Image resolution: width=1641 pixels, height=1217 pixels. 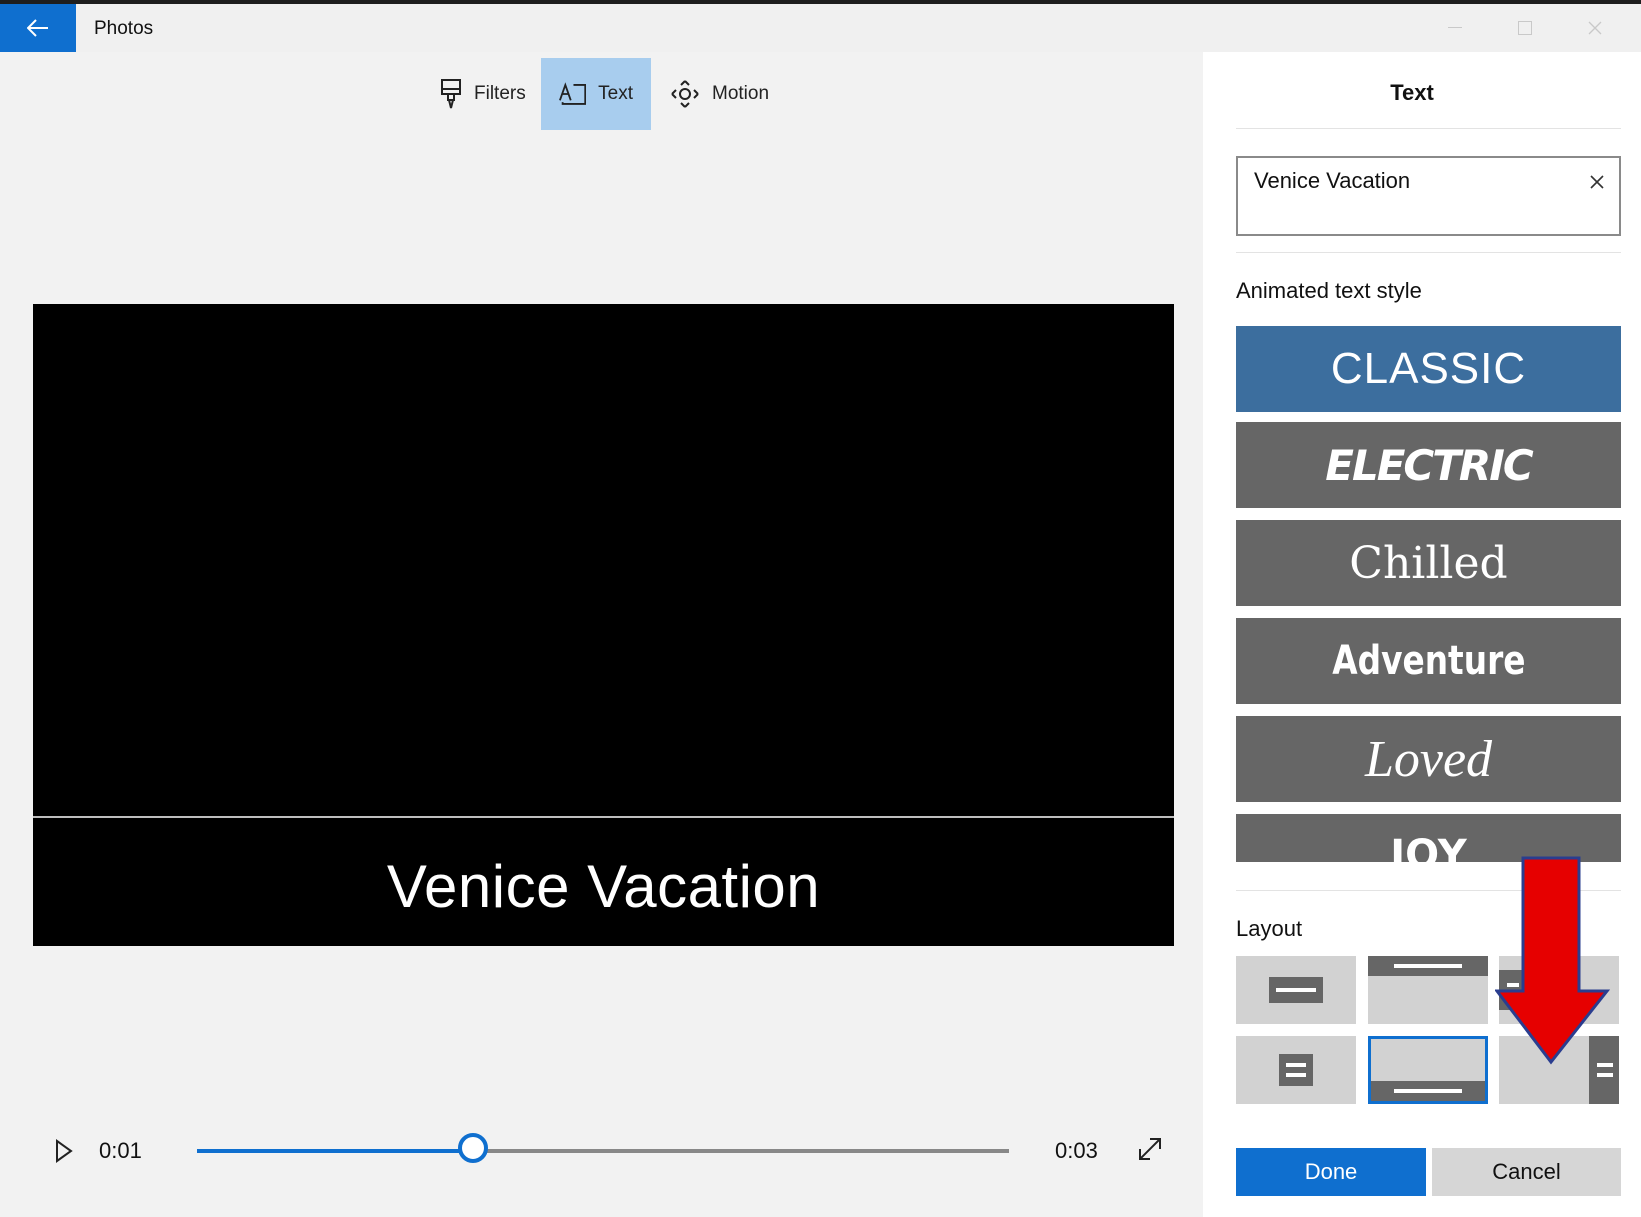 What do you see at coordinates (1428, 196) in the screenshot?
I see `caption-text-input: Venice Vacation` at bounding box center [1428, 196].